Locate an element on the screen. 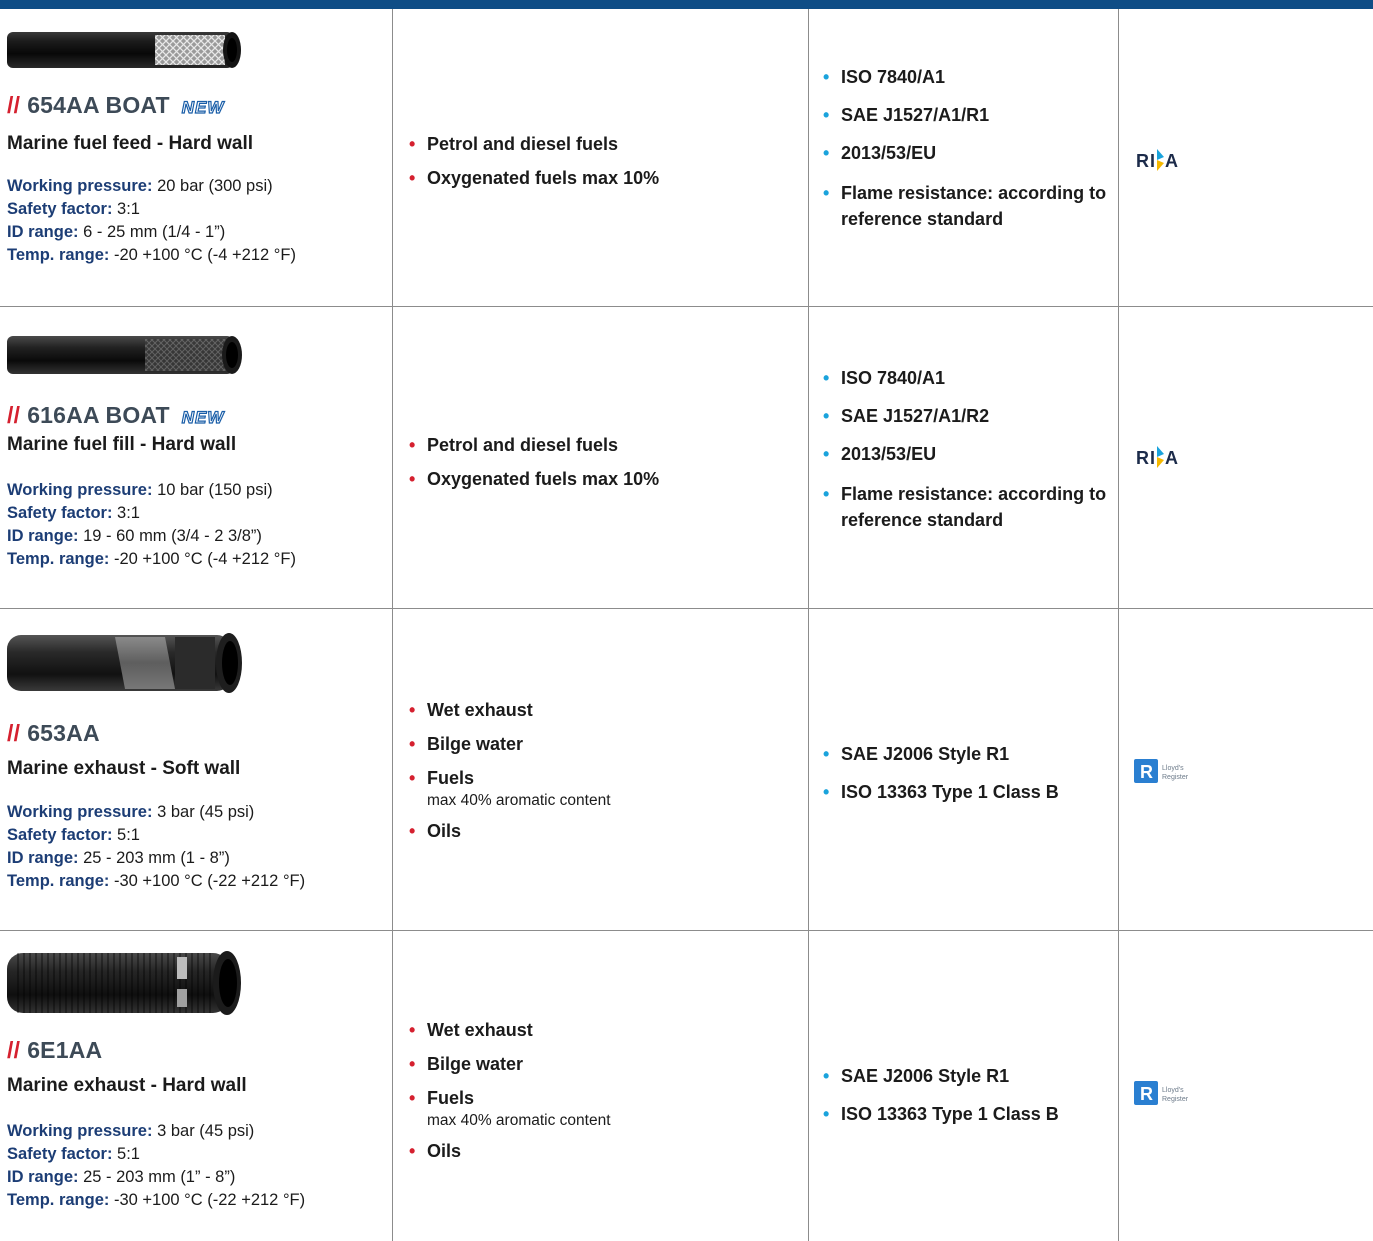 The image size is (1373, 1241). braided-hose-icon is located at coordinates (124, 50).